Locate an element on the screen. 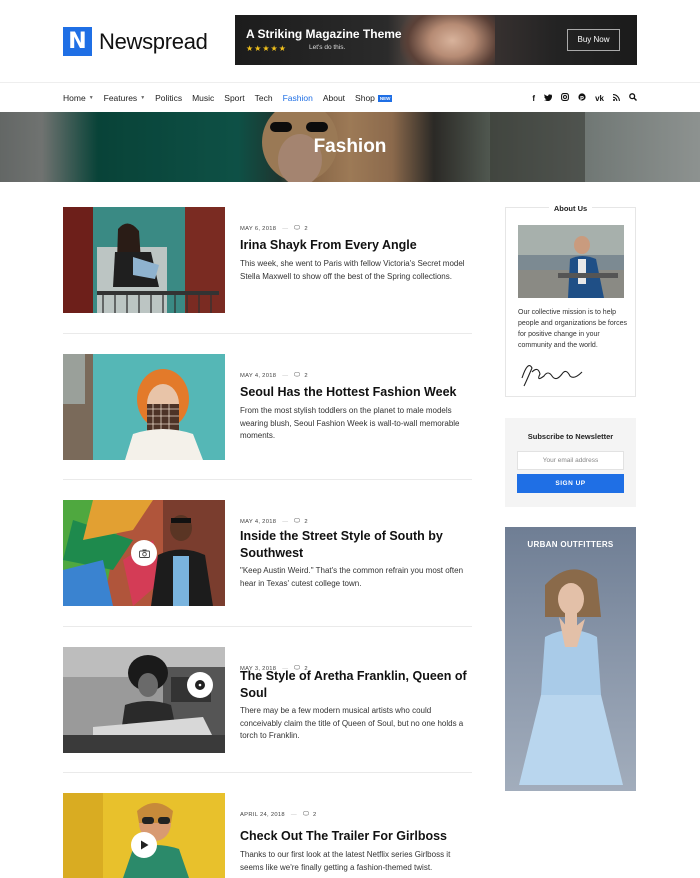 The width and height of the screenshot is (700, 878). about-photo is located at coordinates (571, 261).